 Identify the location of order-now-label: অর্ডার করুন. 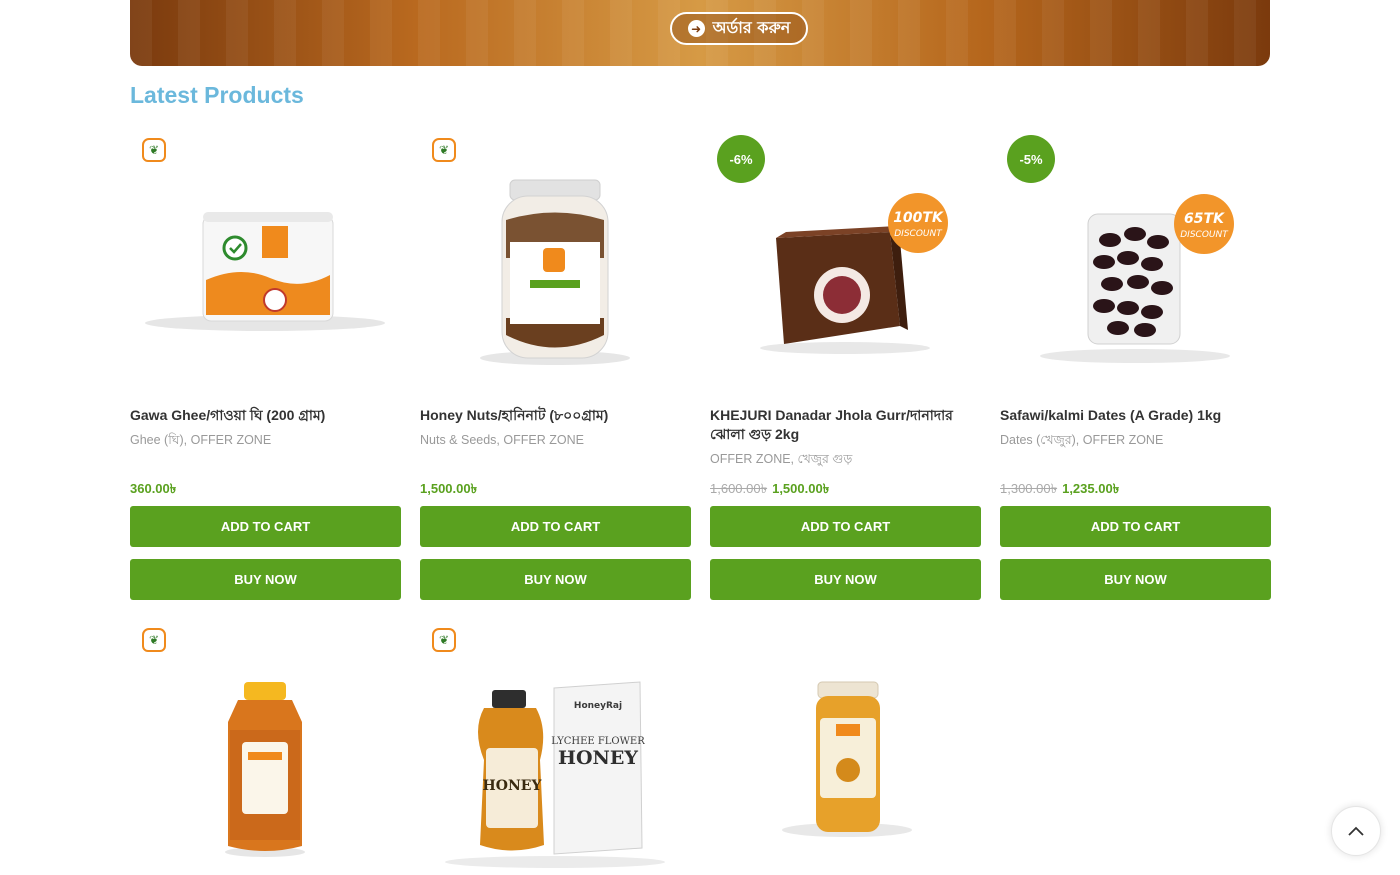
(751, 27).